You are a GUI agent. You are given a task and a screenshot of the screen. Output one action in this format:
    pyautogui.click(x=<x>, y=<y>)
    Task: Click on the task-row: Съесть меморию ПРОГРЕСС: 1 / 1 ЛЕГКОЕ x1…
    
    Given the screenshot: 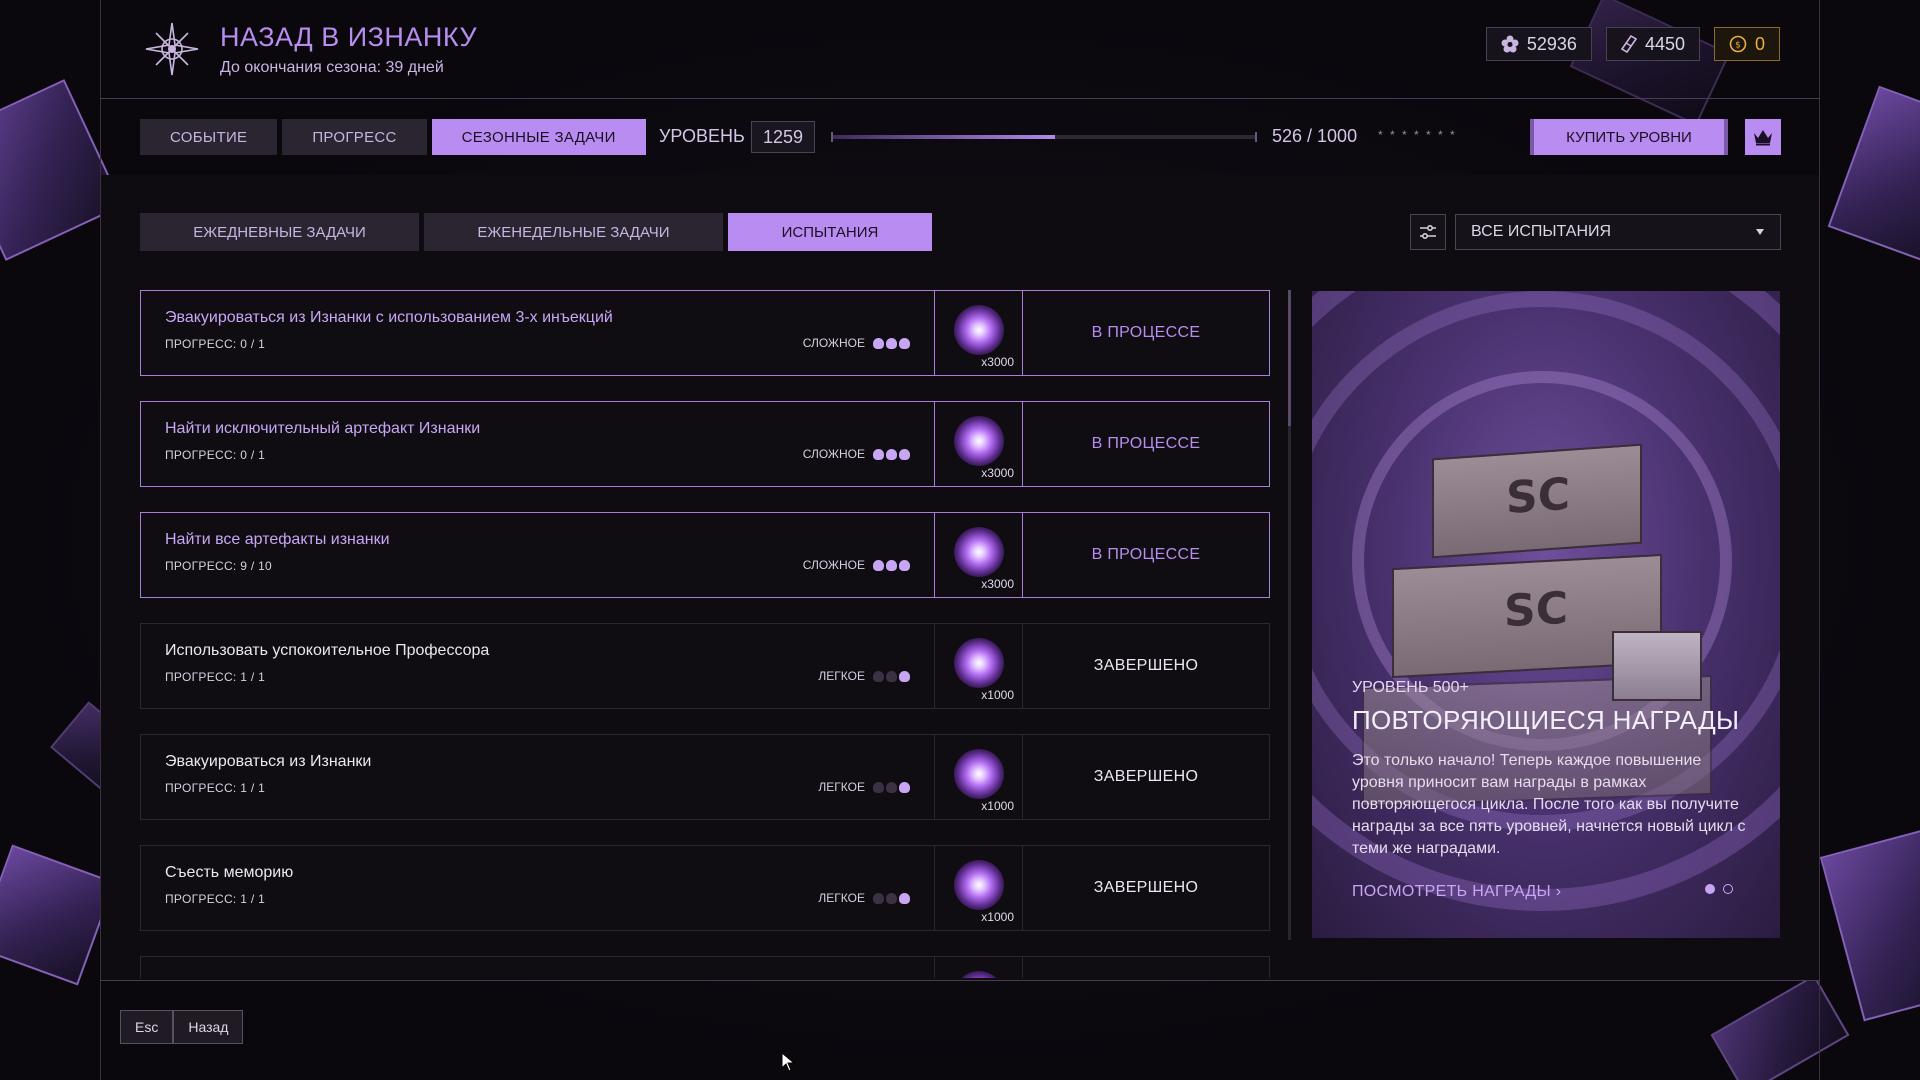 What is the action you would take?
    pyautogui.click(x=705, y=888)
    